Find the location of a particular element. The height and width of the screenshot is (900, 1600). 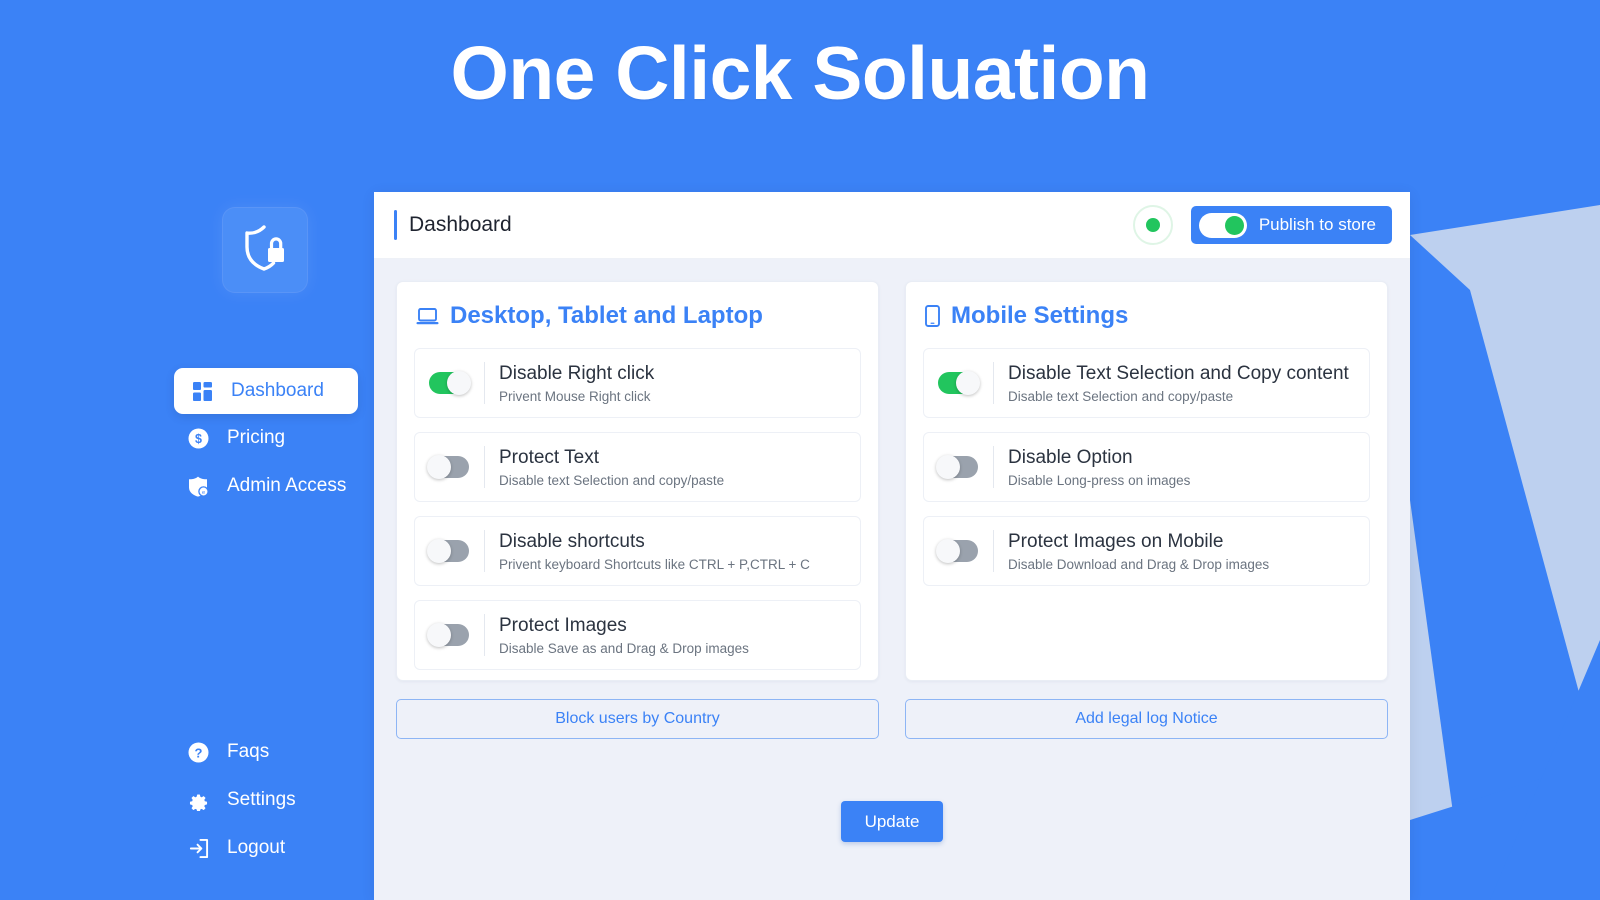

desktop-panel-title-text: Desktop, Tablet and Laptop is located at coordinates (606, 315).